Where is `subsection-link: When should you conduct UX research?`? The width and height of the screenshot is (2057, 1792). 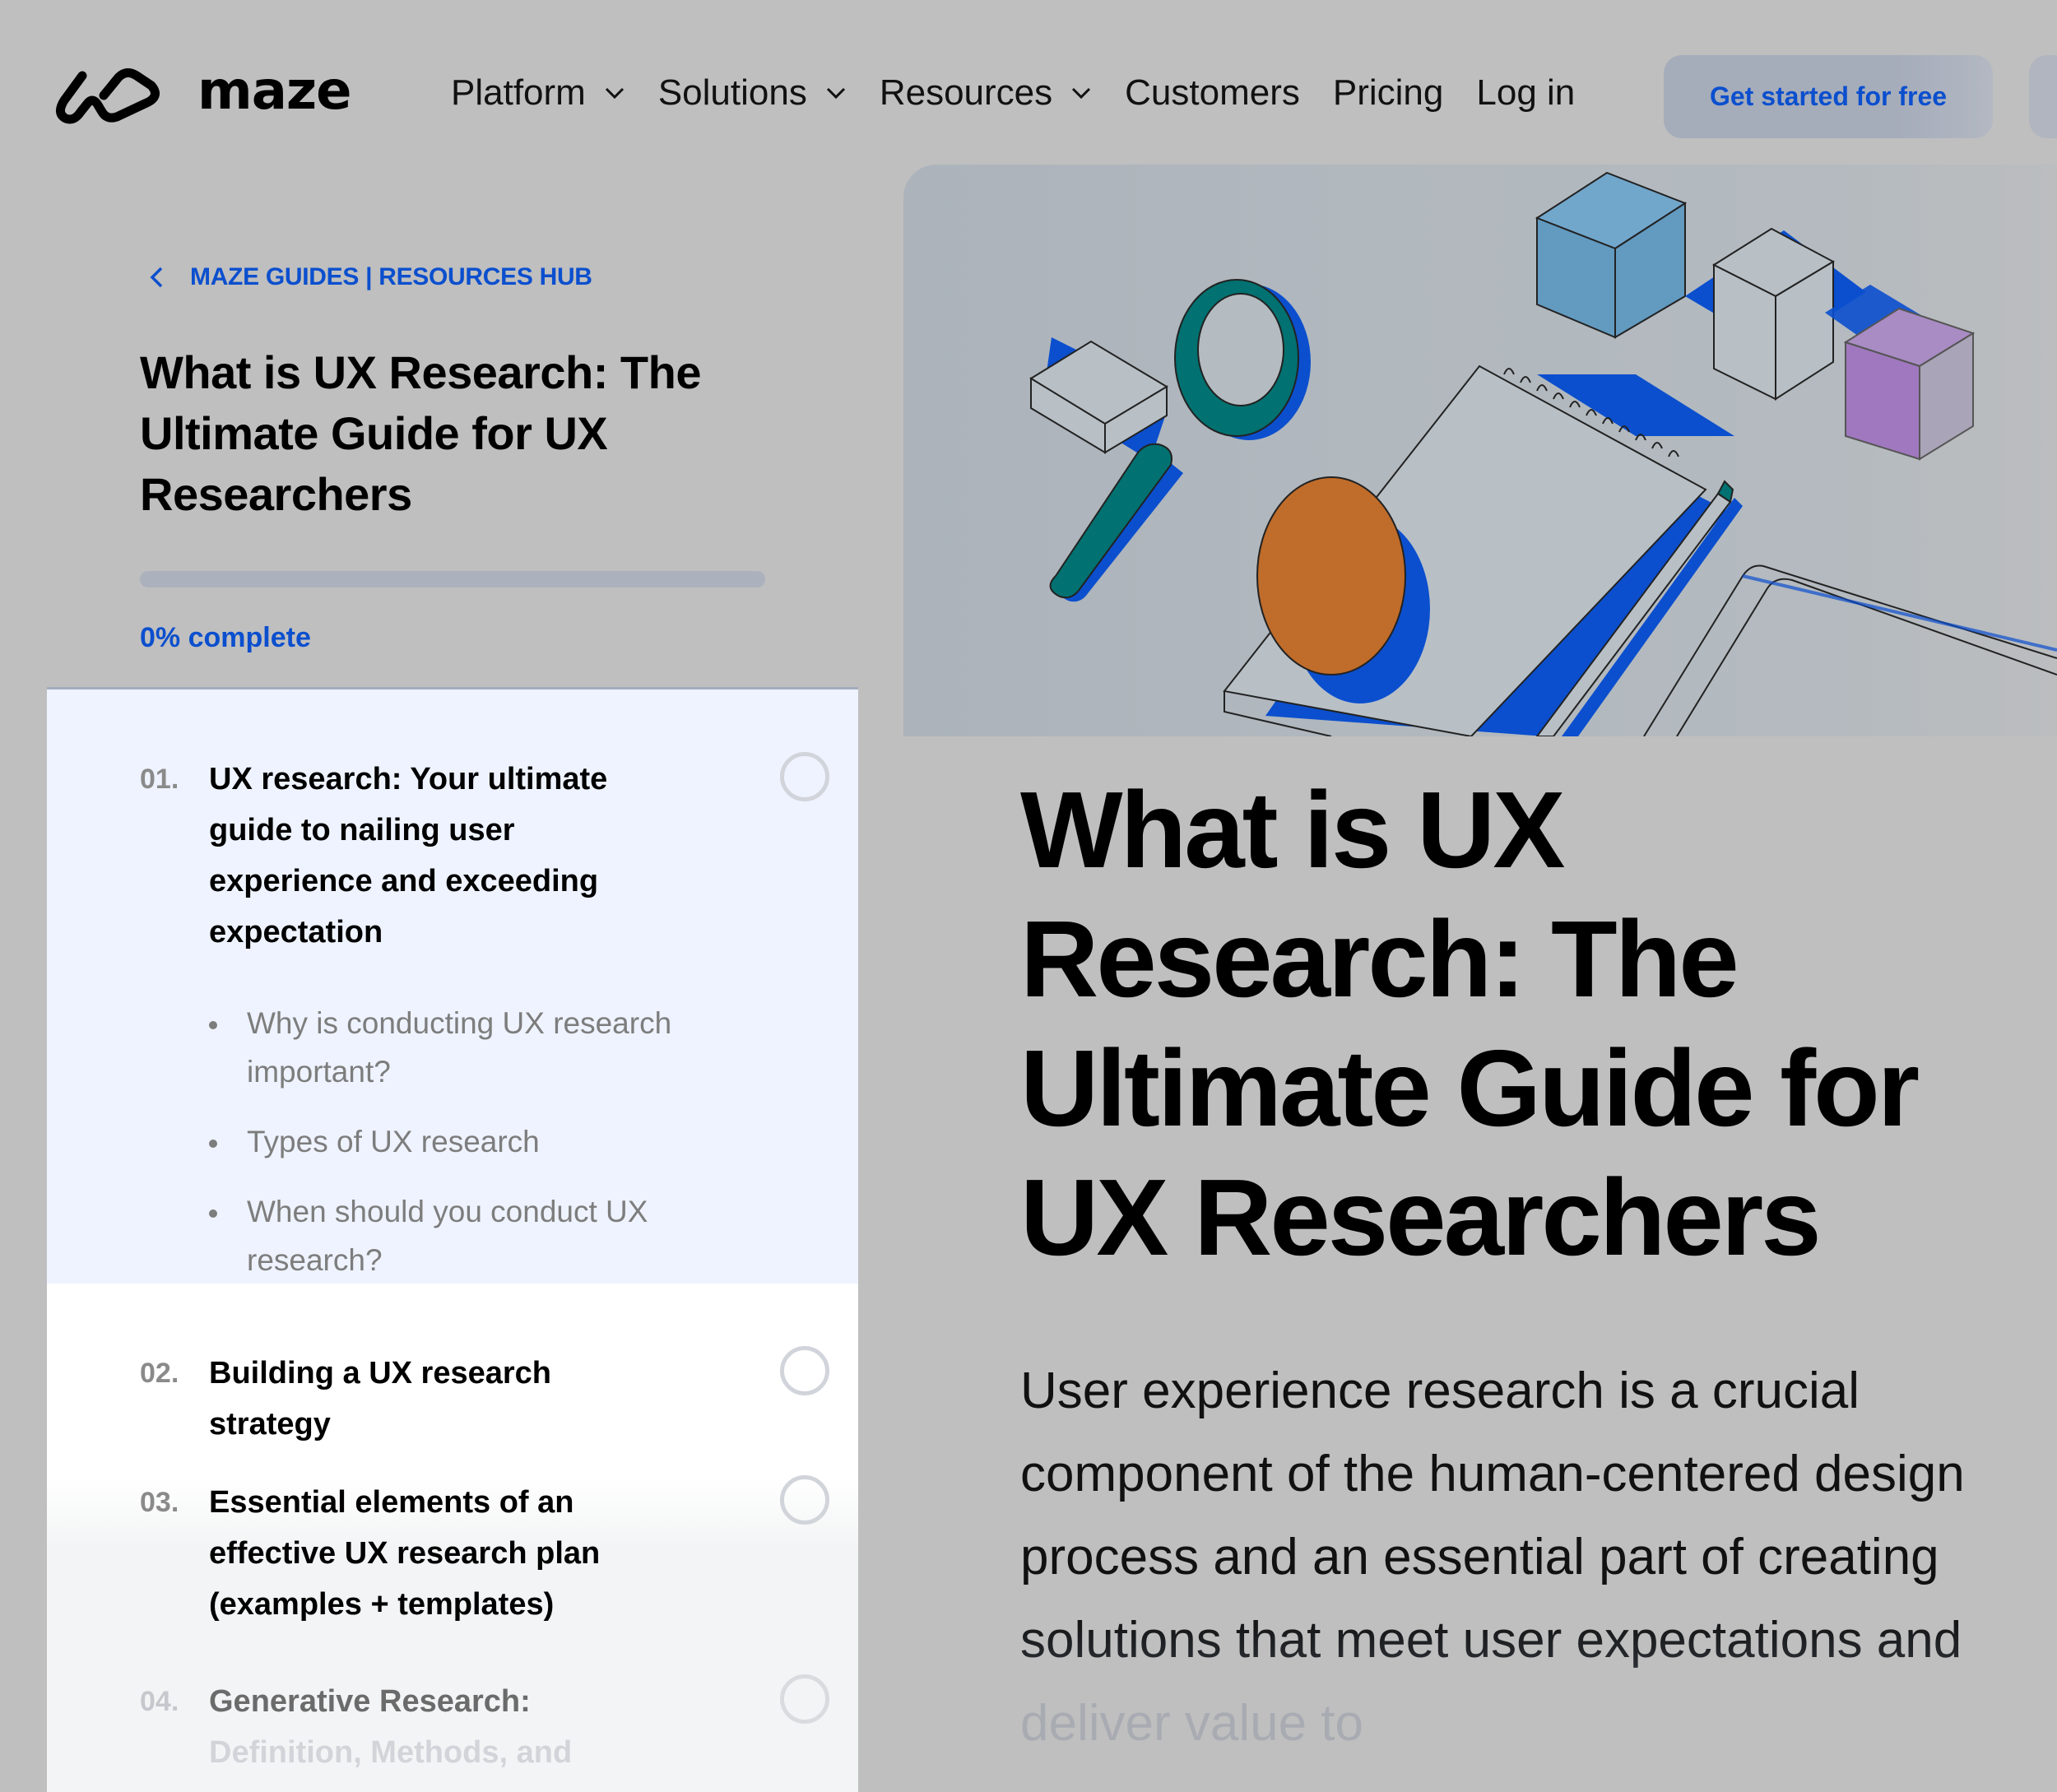 subsection-link: When should you conduct UX research? is located at coordinates (473, 1235).